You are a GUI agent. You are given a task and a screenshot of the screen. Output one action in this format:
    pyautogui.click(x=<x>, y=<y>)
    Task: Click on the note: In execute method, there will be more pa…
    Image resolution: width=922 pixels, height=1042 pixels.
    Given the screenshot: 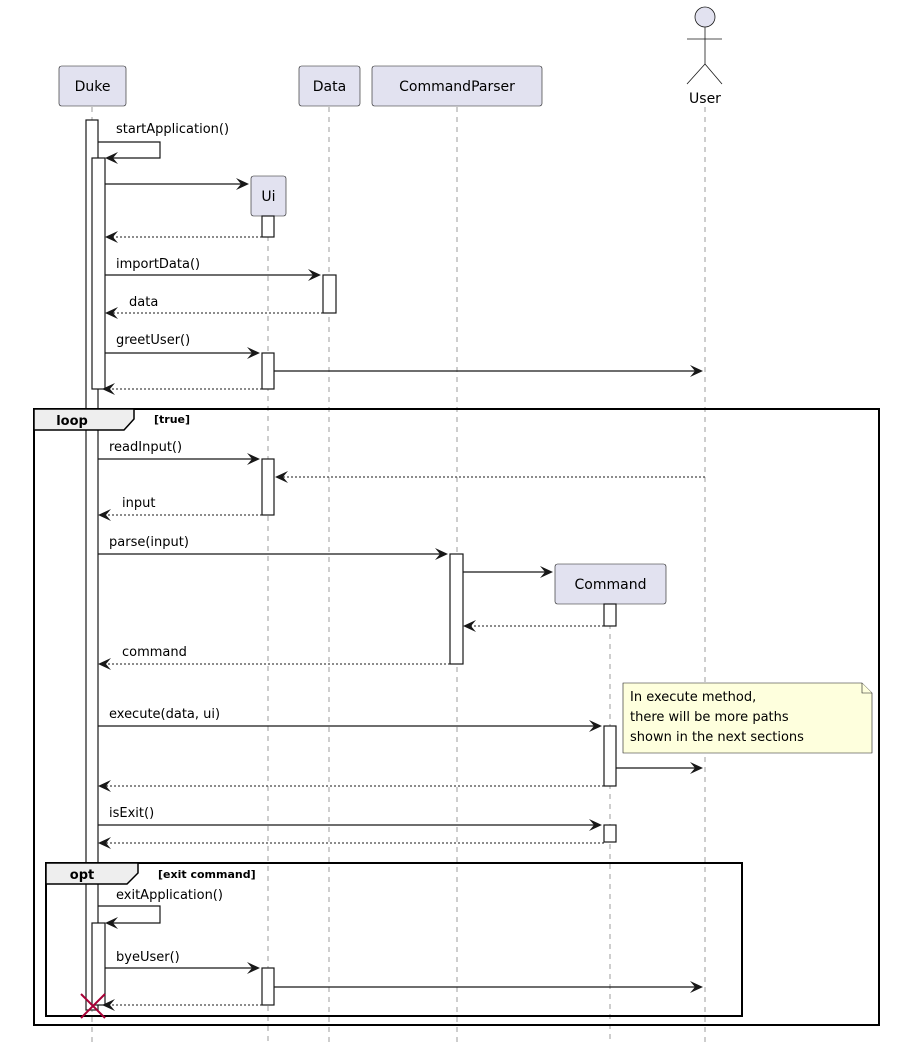 What is the action you would take?
    pyautogui.click(x=747, y=718)
    